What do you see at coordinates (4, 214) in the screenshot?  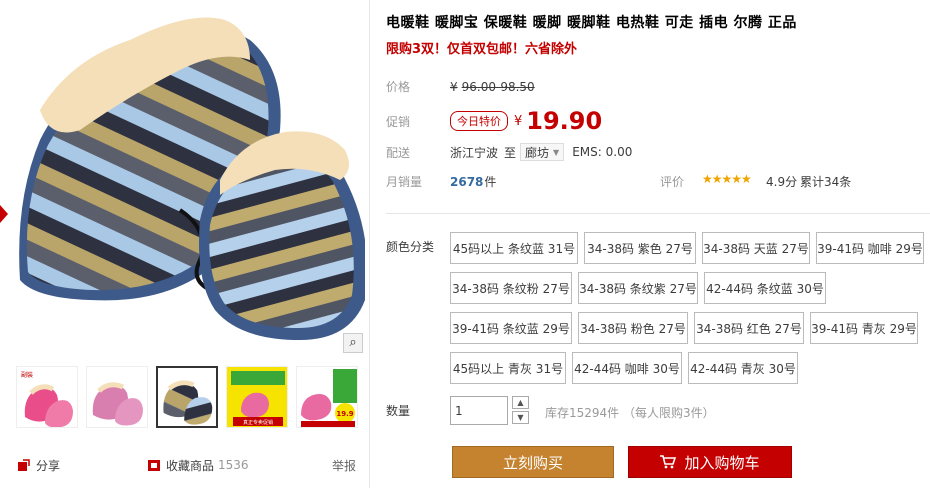 I see `prev-arrow-icon` at bounding box center [4, 214].